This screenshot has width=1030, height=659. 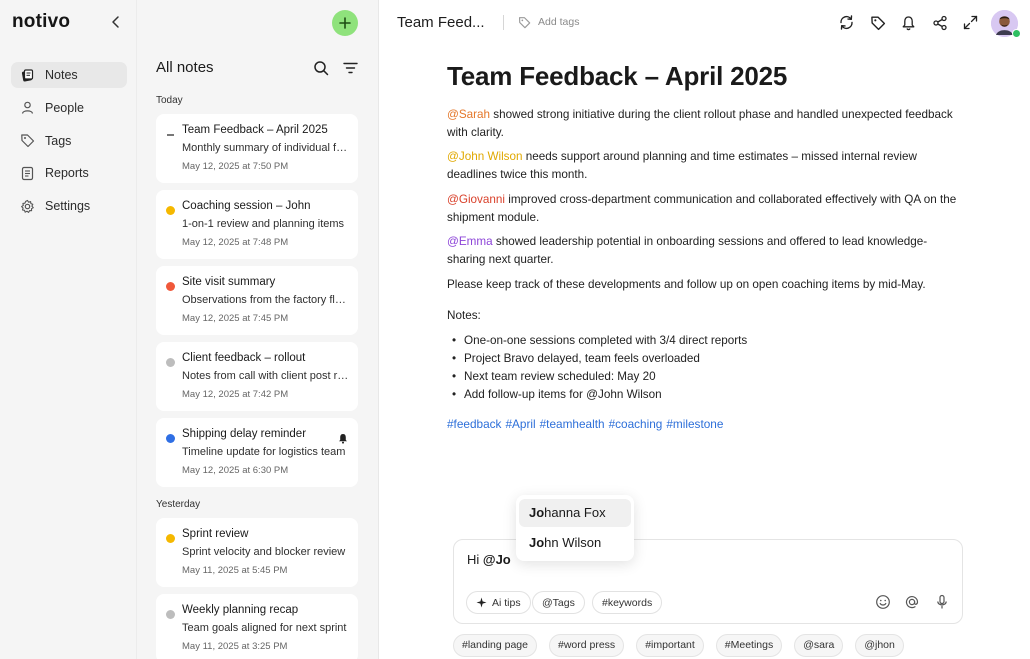 I want to click on add-note-button, so click(x=345, y=23).